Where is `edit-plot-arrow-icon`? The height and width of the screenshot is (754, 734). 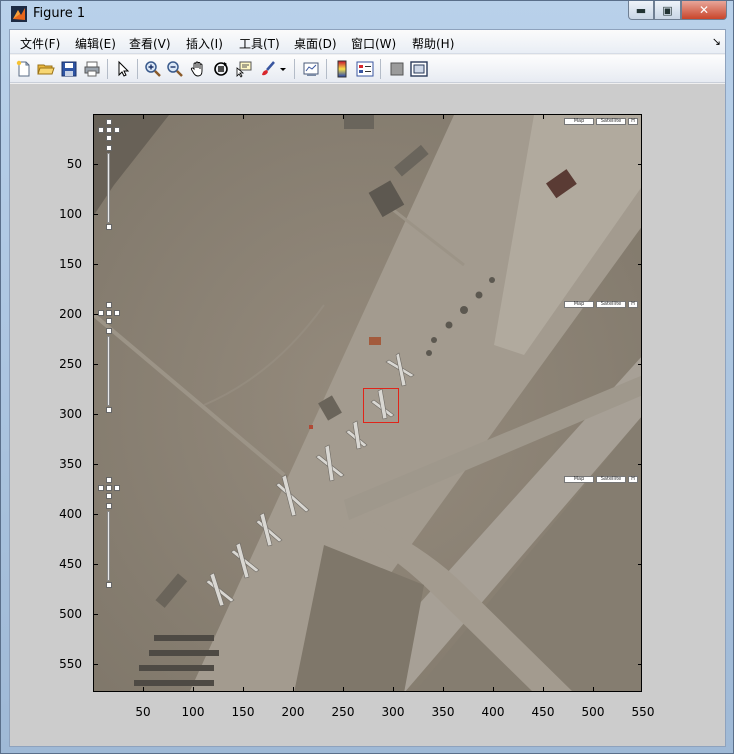 edit-plot-arrow-icon is located at coordinates (124, 68).